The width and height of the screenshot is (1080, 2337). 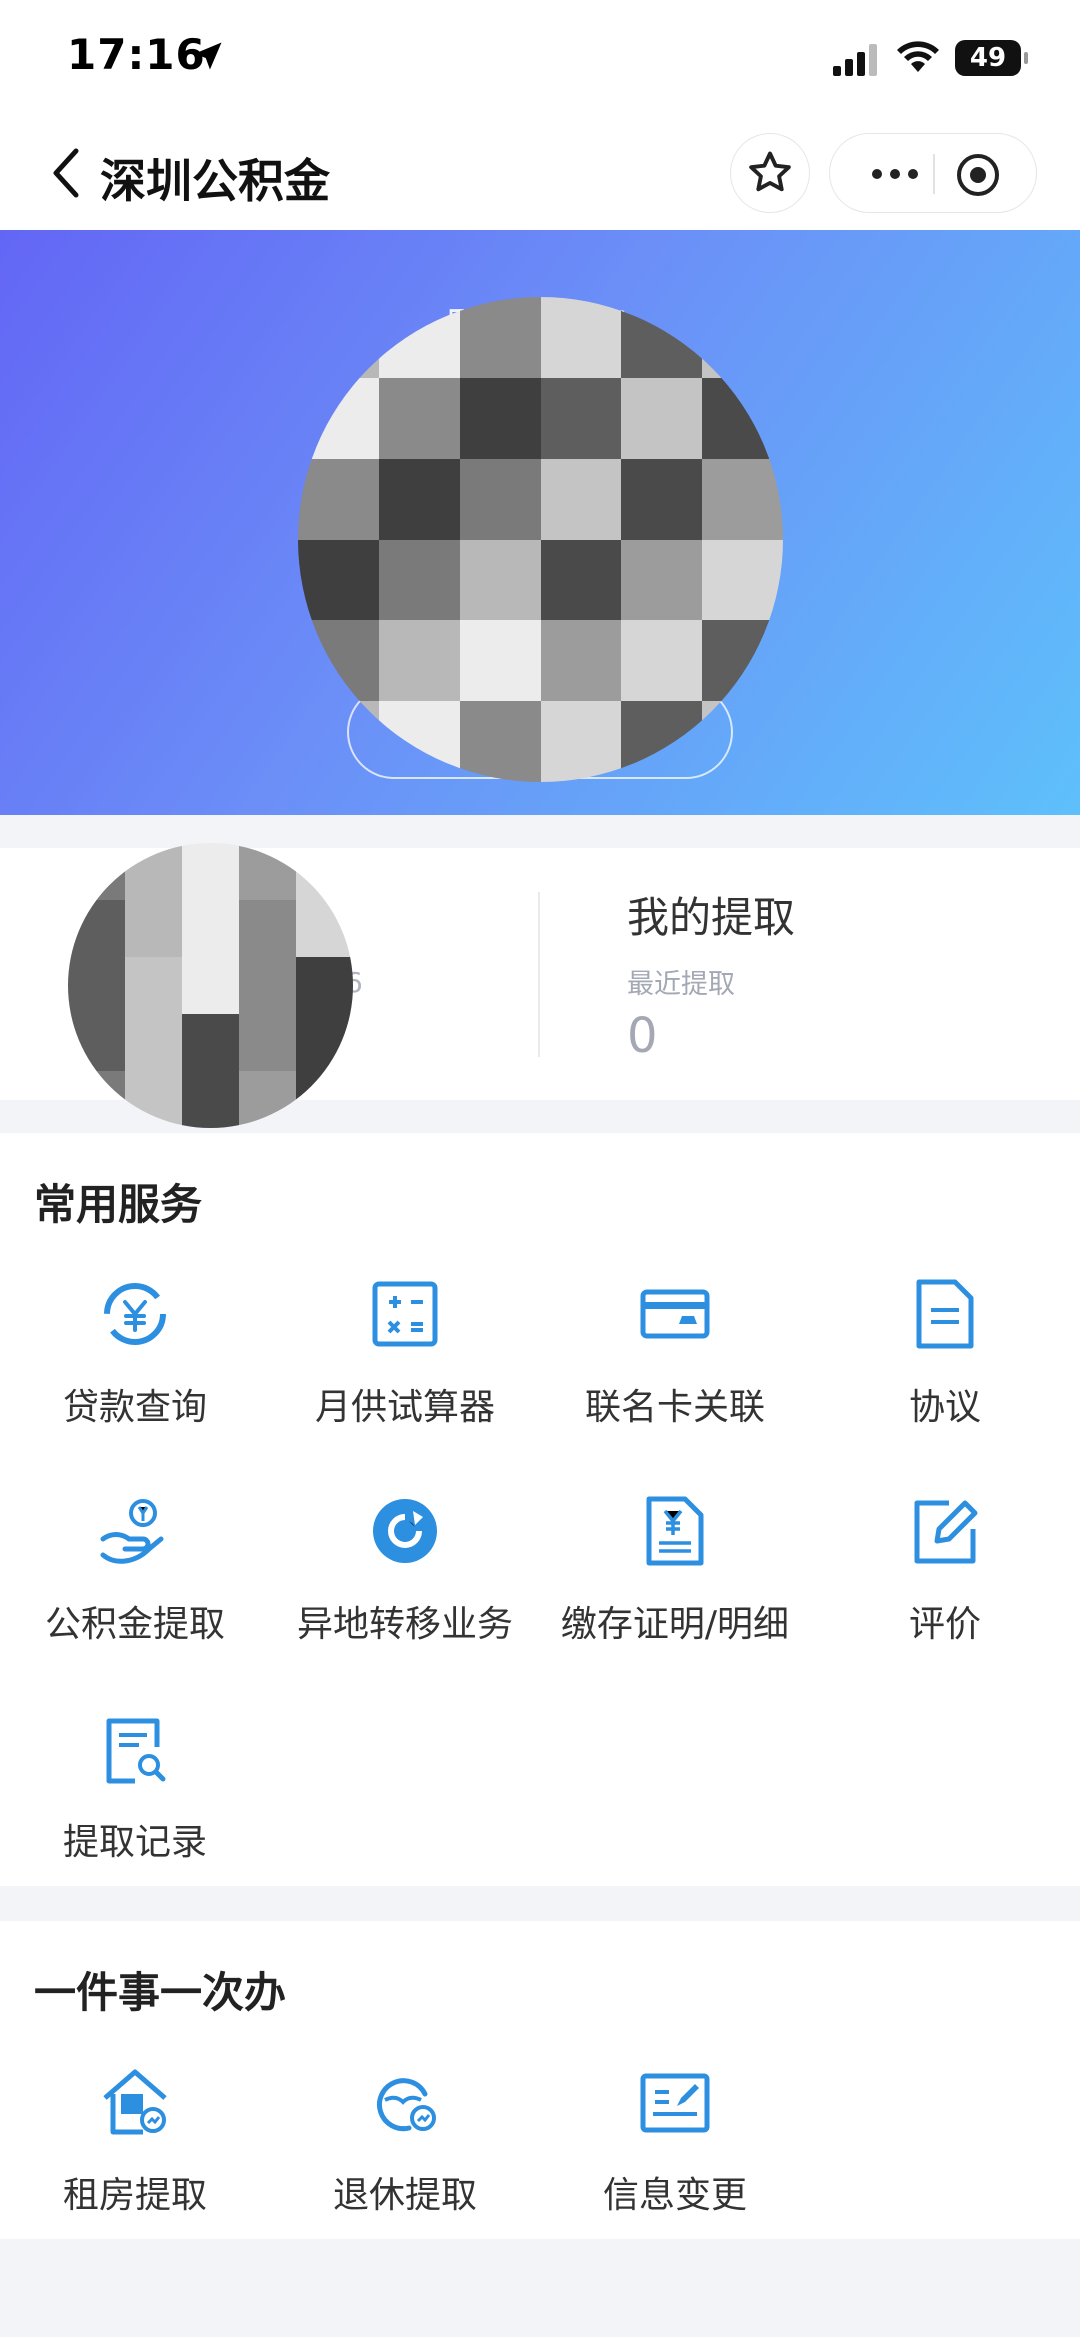 I want to click on service-label: 月供试算器, so click(x=404, y=1407).